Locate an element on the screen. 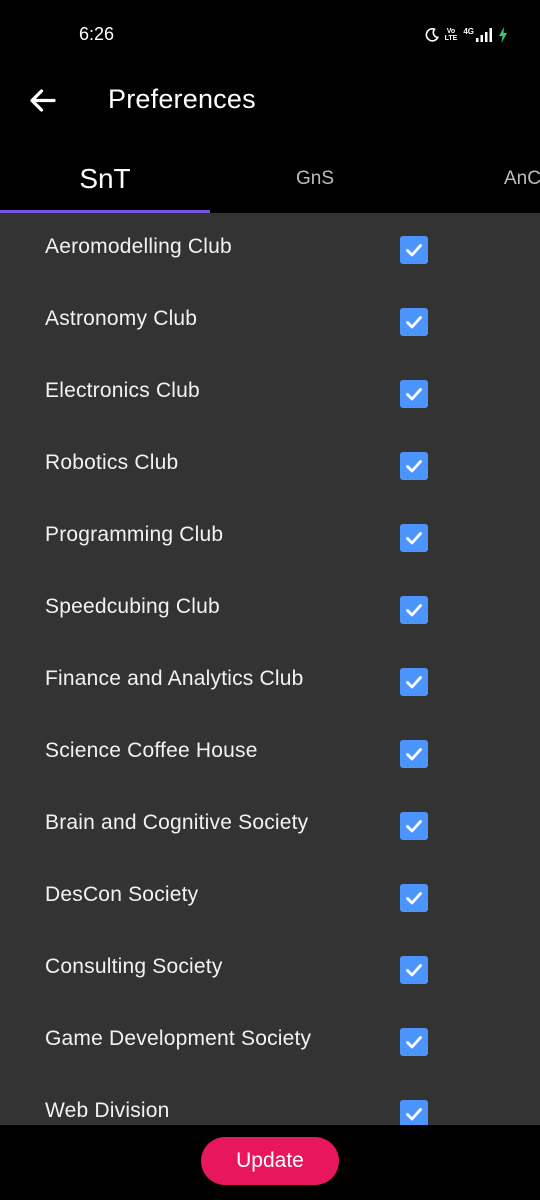 Image resolution: width=540 pixels, height=1200 pixels. preference-row: Web Division is located at coordinates (270, 1101).